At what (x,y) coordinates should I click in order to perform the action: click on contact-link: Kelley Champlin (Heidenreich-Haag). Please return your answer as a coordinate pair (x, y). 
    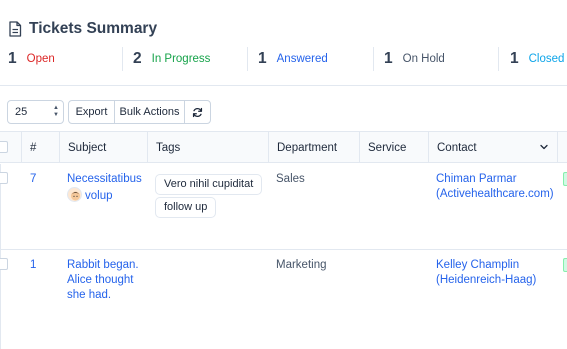
    Looking at the image, I should click on (498, 273).